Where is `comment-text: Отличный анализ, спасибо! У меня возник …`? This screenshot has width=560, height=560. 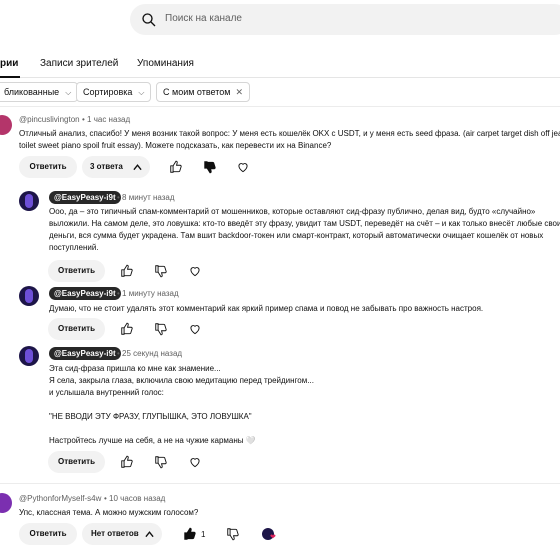 comment-text: Отличный анализ, спасибо! У меня возник … is located at coordinates (289, 140).